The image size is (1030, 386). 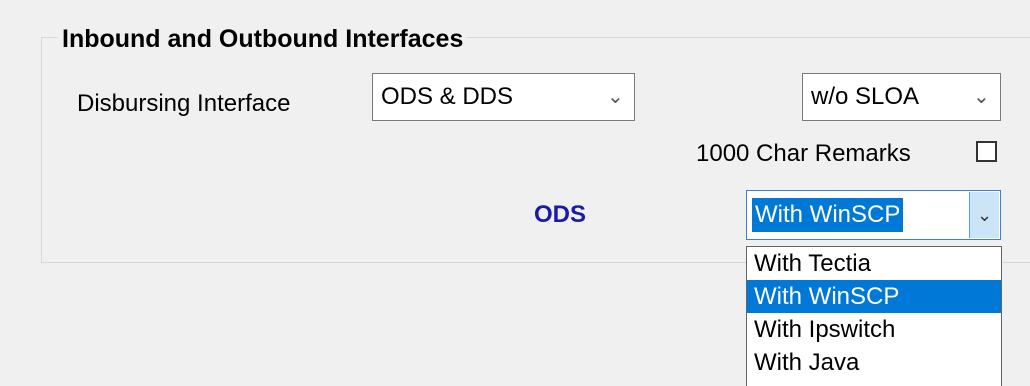 I want to click on disbursing-interface-value: ODS & DDS, so click(x=447, y=96).